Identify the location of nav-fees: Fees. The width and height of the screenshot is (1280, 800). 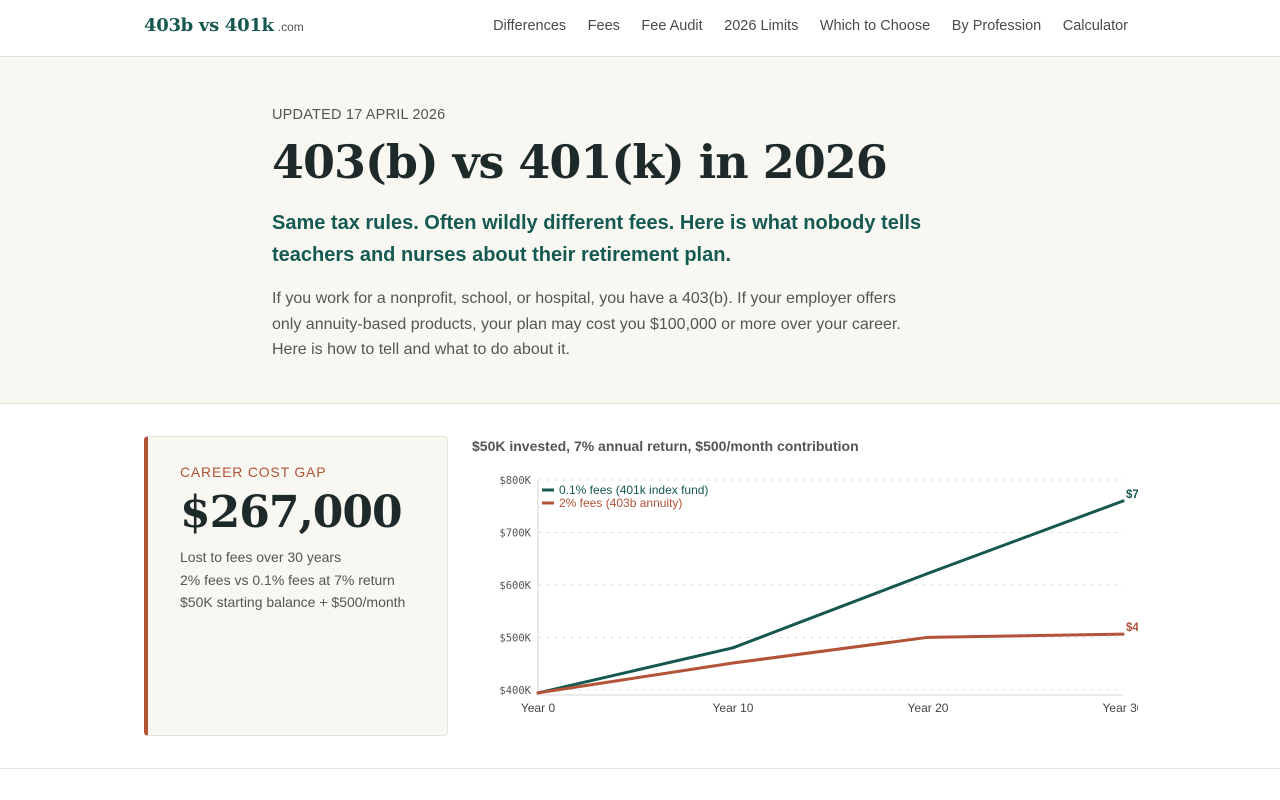
(604, 26).